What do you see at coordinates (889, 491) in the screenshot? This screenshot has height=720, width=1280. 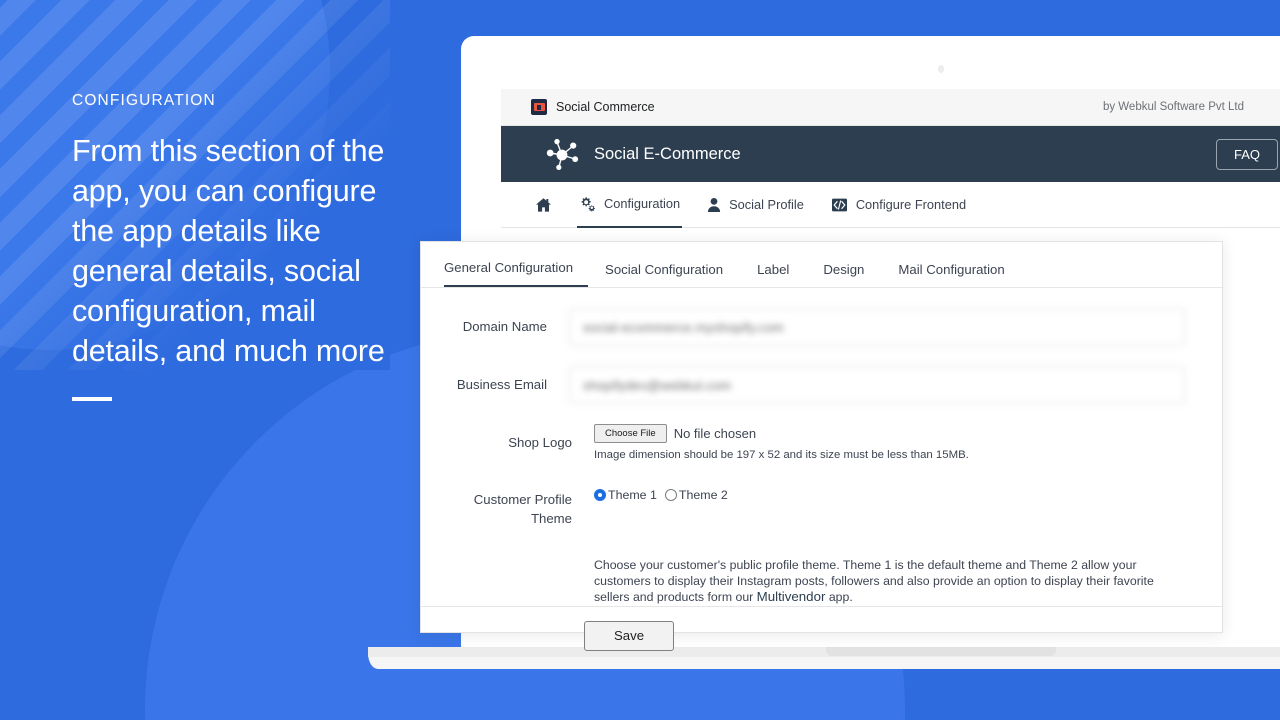 I see `theme-radio-group: Theme 1 Theme 2` at bounding box center [889, 491].